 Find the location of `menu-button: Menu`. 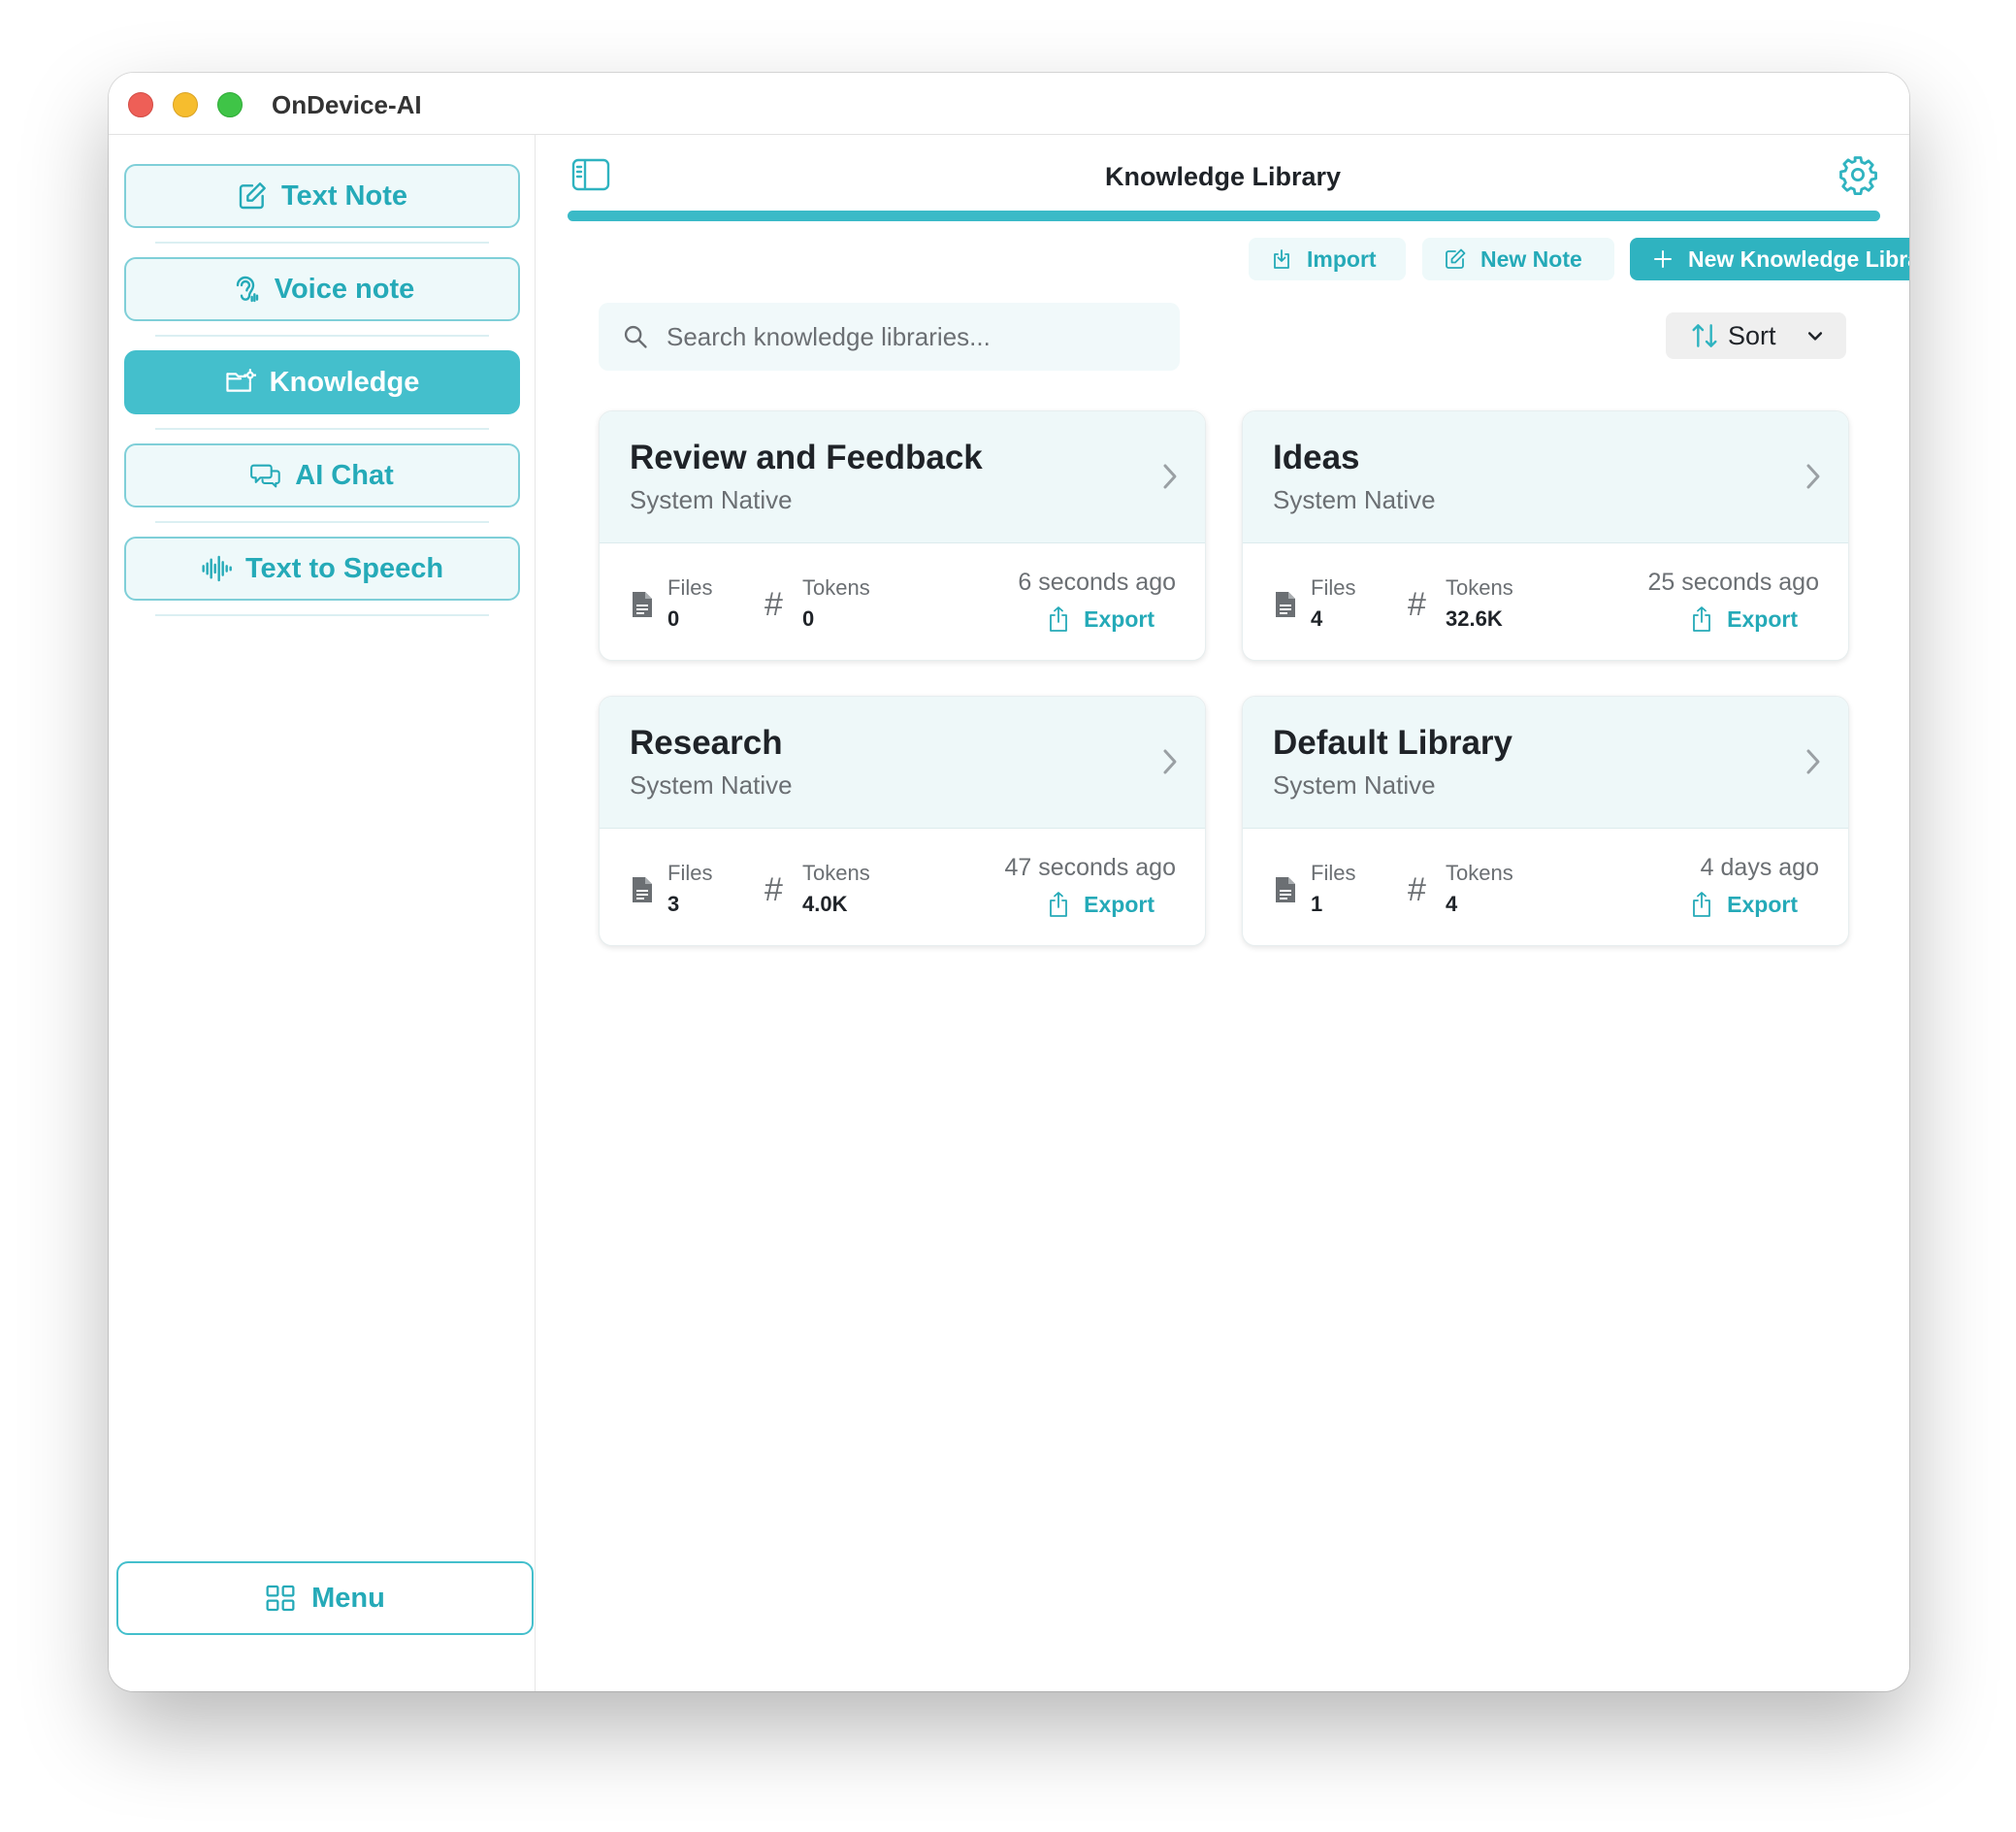

menu-button: Menu is located at coordinates (325, 1598).